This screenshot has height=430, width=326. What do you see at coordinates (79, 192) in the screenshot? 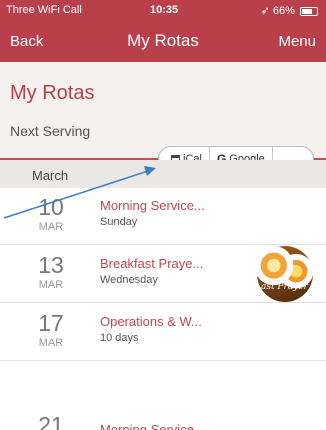
I see `annotation-arrow-icon` at bounding box center [79, 192].